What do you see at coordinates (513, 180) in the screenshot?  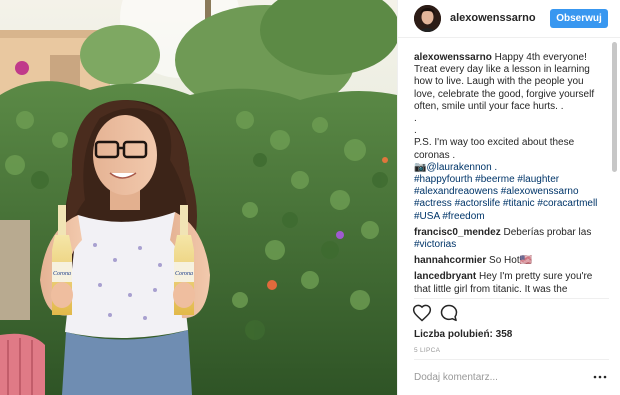 I see `caption-hashtags: #happyfourth #beerme #laughter` at bounding box center [513, 180].